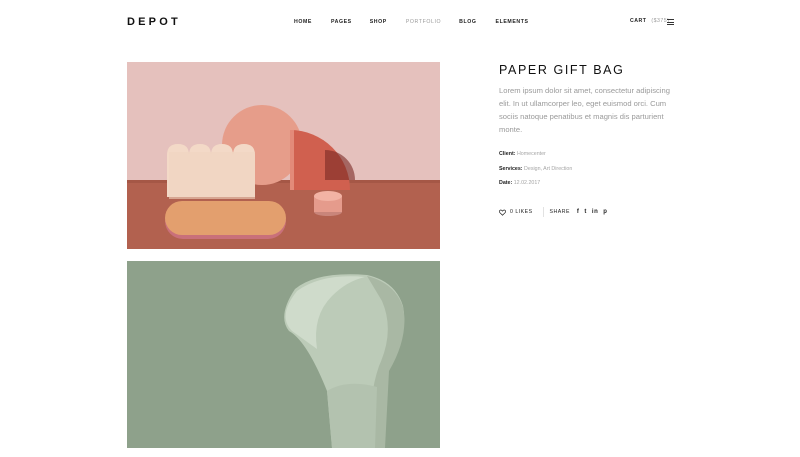 The height and width of the screenshot is (457, 800). I want to click on share-label: SHARE, so click(559, 212).